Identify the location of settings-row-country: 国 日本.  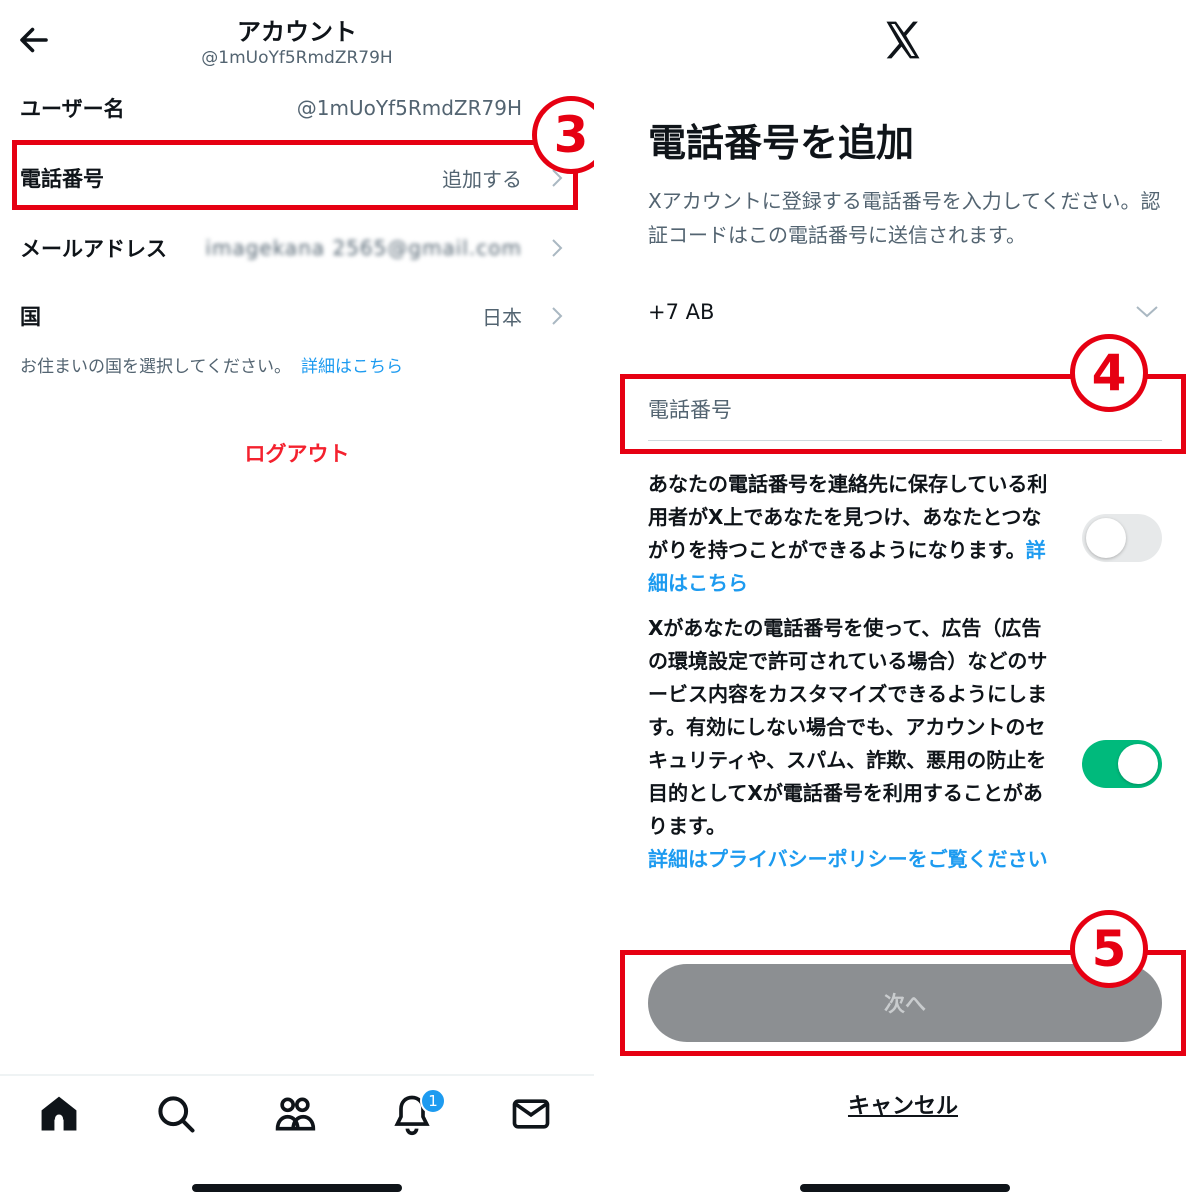
(297, 316).